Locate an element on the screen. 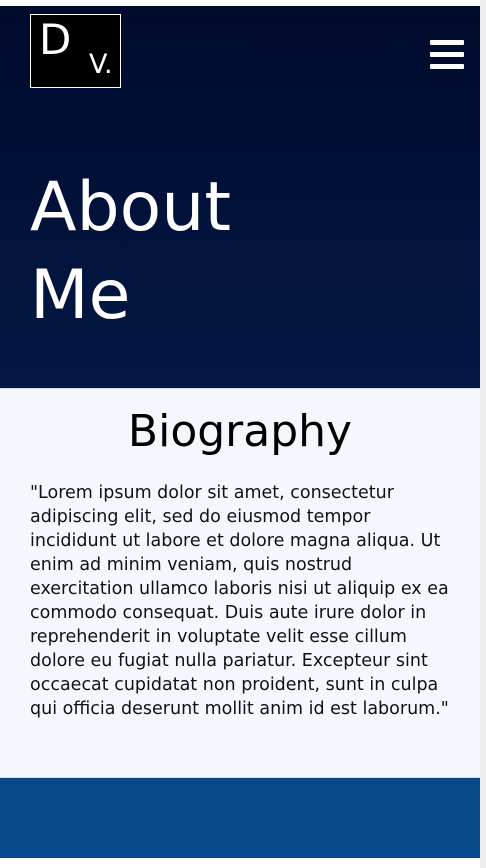 This screenshot has height=868, width=486. hamburger-menu-icon is located at coordinates (447, 55).